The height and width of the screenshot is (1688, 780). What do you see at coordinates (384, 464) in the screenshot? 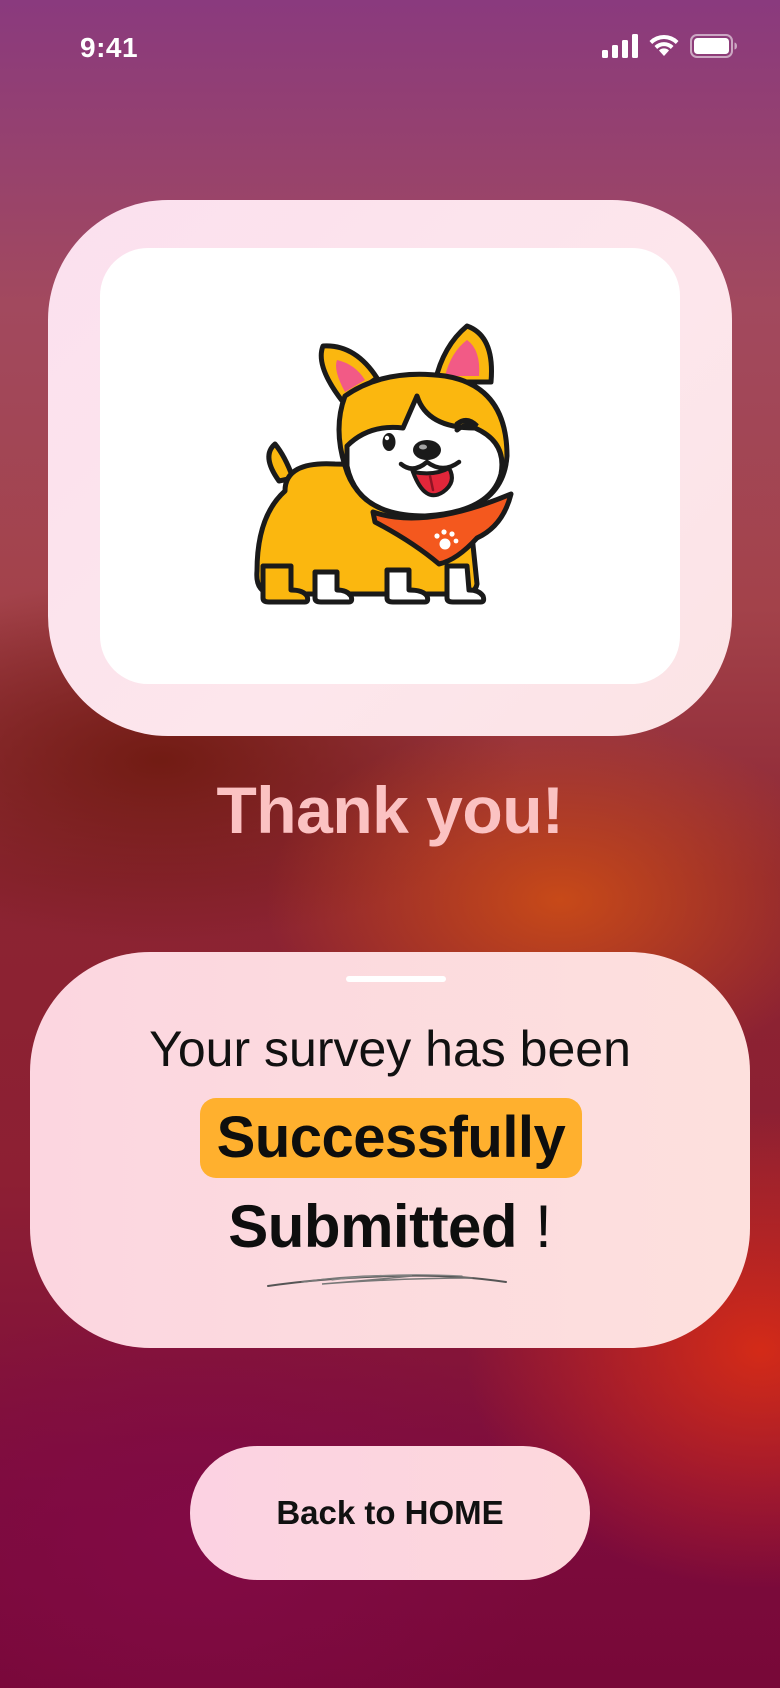
I see `corgi-illustration` at bounding box center [384, 464].